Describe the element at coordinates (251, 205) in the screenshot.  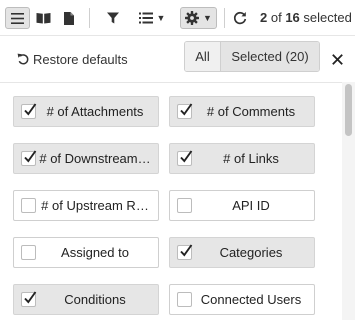
I see `field-option-label: API ID` at that location.